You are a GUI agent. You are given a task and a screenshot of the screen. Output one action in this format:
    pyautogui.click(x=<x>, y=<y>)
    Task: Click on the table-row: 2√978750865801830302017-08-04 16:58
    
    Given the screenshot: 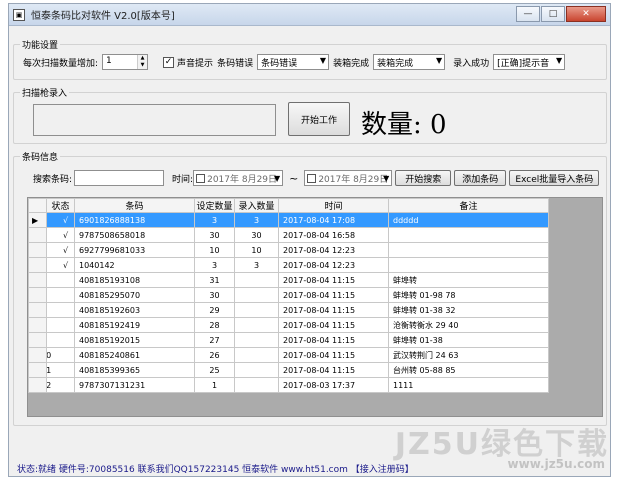 What is the action you would take?
    pyautogui.click(x=288, y=235)
    